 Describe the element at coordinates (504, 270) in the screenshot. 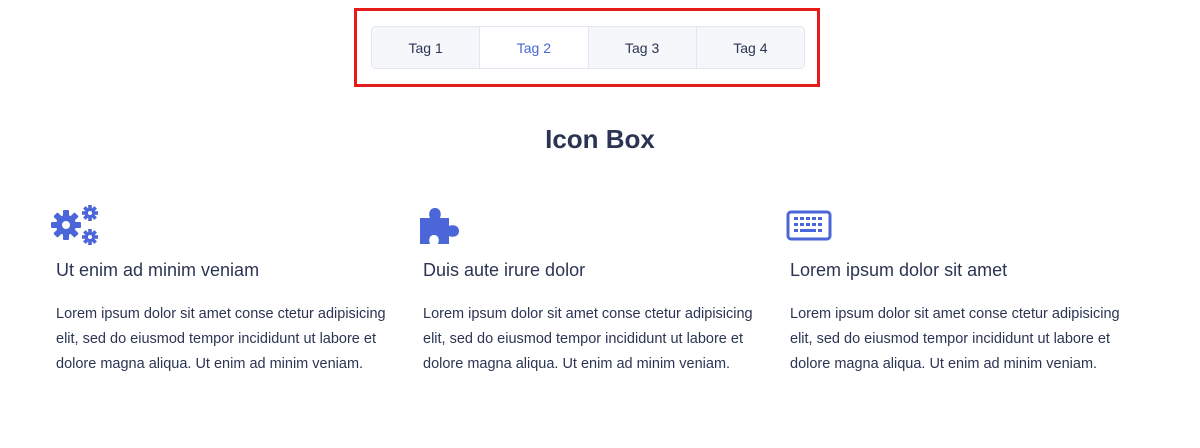

I see `icon-box-title: Duis aute irure dolor` at that location.